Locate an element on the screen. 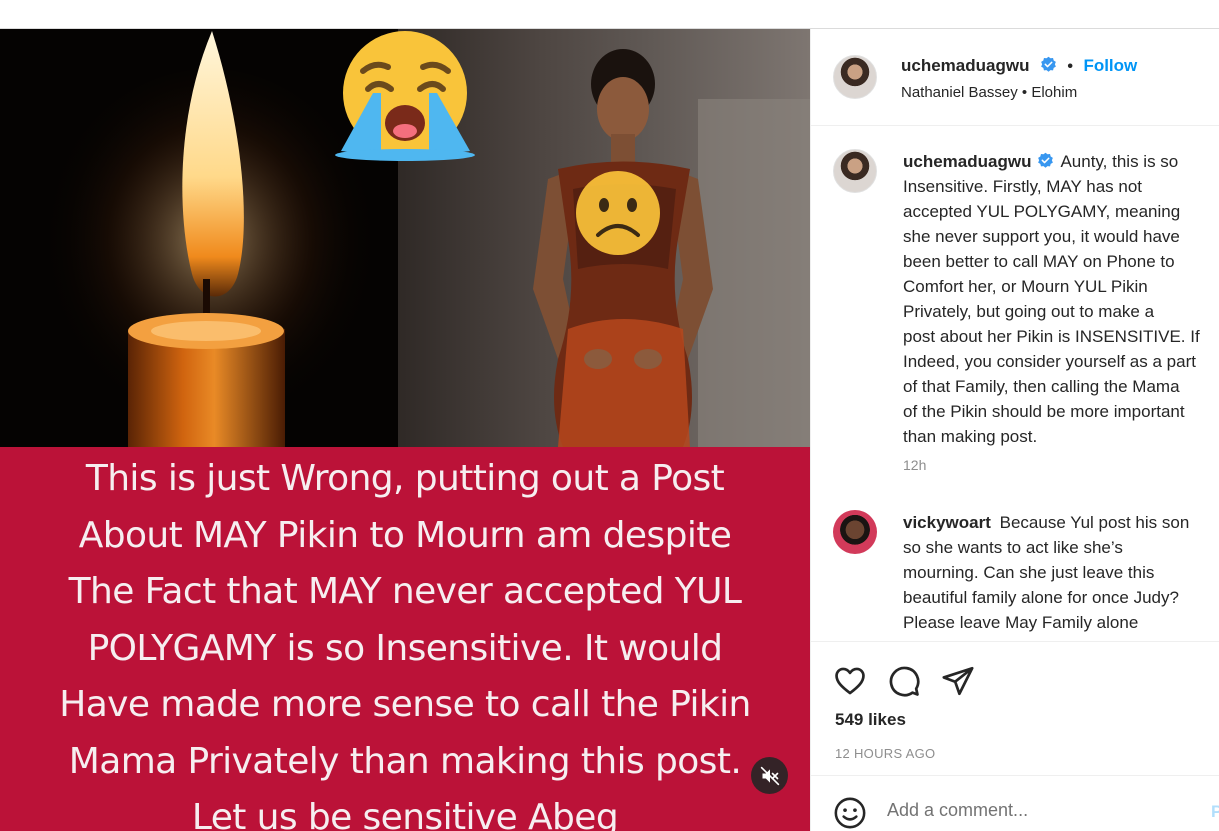 The height and width of the screenshot is (831, 1219). heart-icon is located at coordinates (850, 681).